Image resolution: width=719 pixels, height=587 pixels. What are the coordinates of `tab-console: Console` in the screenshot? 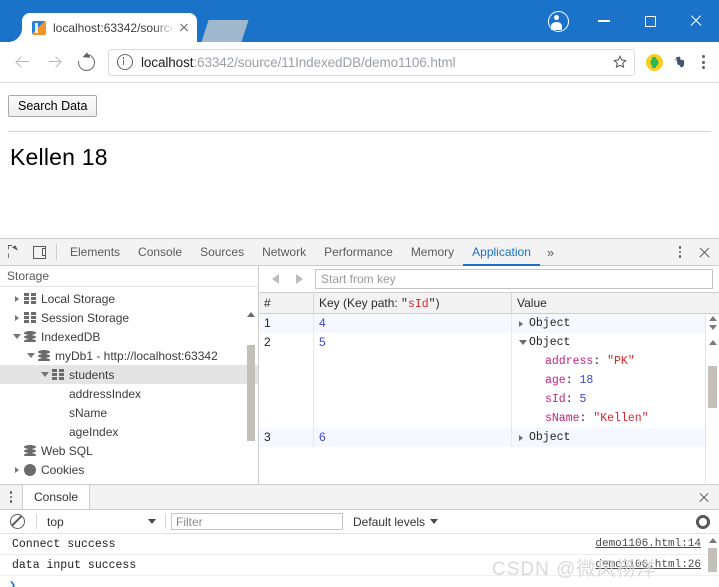 It's located at (160, 252).